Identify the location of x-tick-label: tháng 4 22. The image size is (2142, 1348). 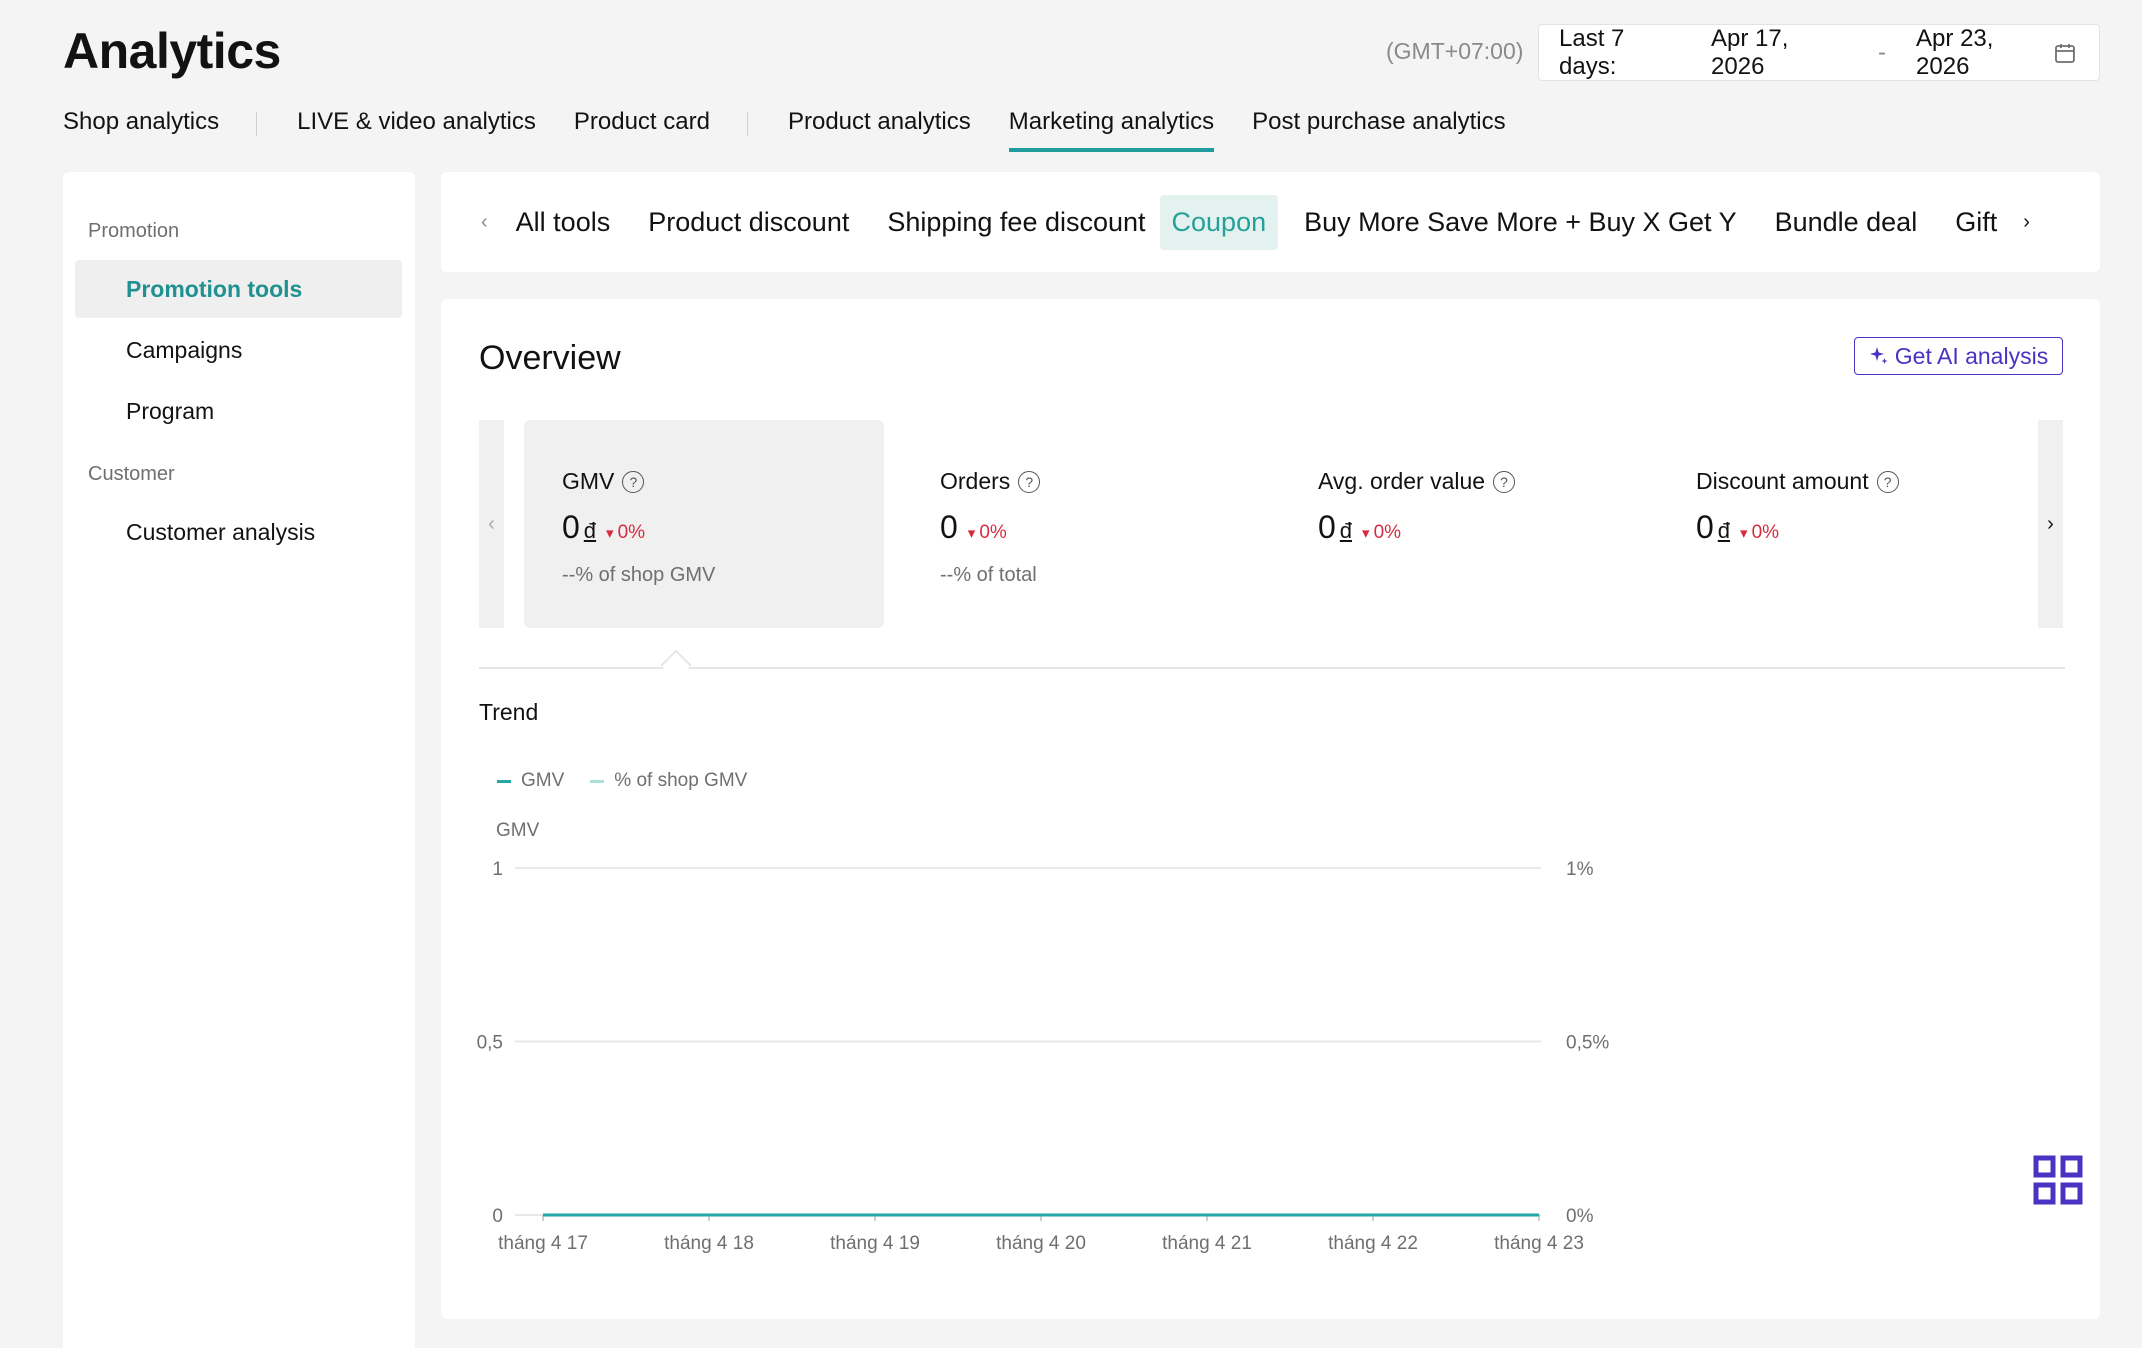
(1373, 1243).